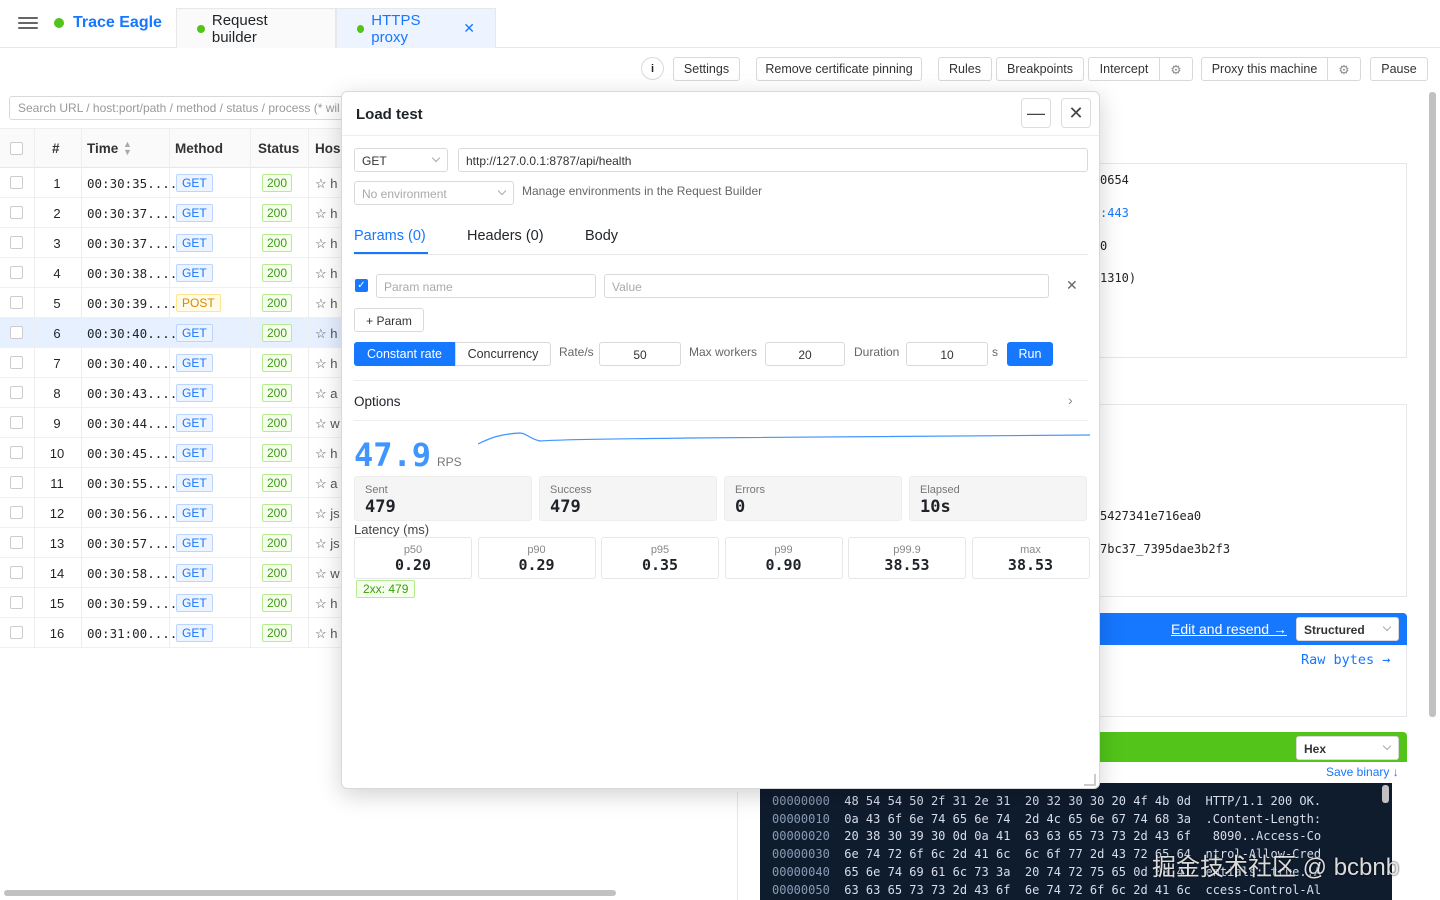 The height and width of the screenshot is (900, 1440). What do you see at coordinates (172, 423) in the screenshot?
I see `table-row: 9 00:30:44.... GET 200 ☆ w` at bounding box center [172, 423].